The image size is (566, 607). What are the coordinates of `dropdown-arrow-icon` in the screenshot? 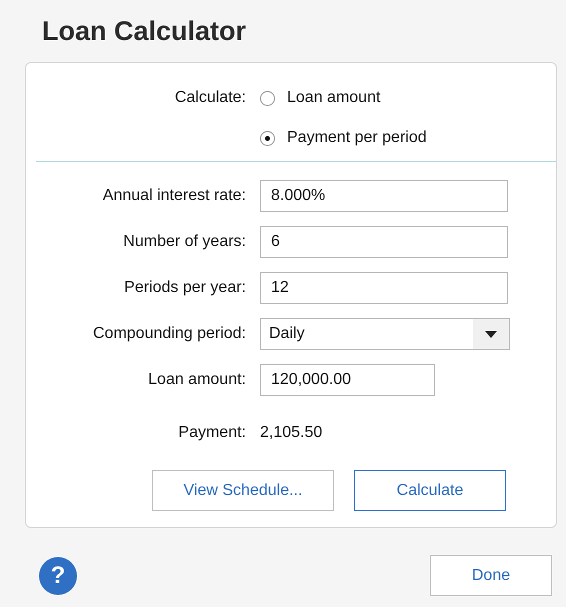 It's located at (491, 334).